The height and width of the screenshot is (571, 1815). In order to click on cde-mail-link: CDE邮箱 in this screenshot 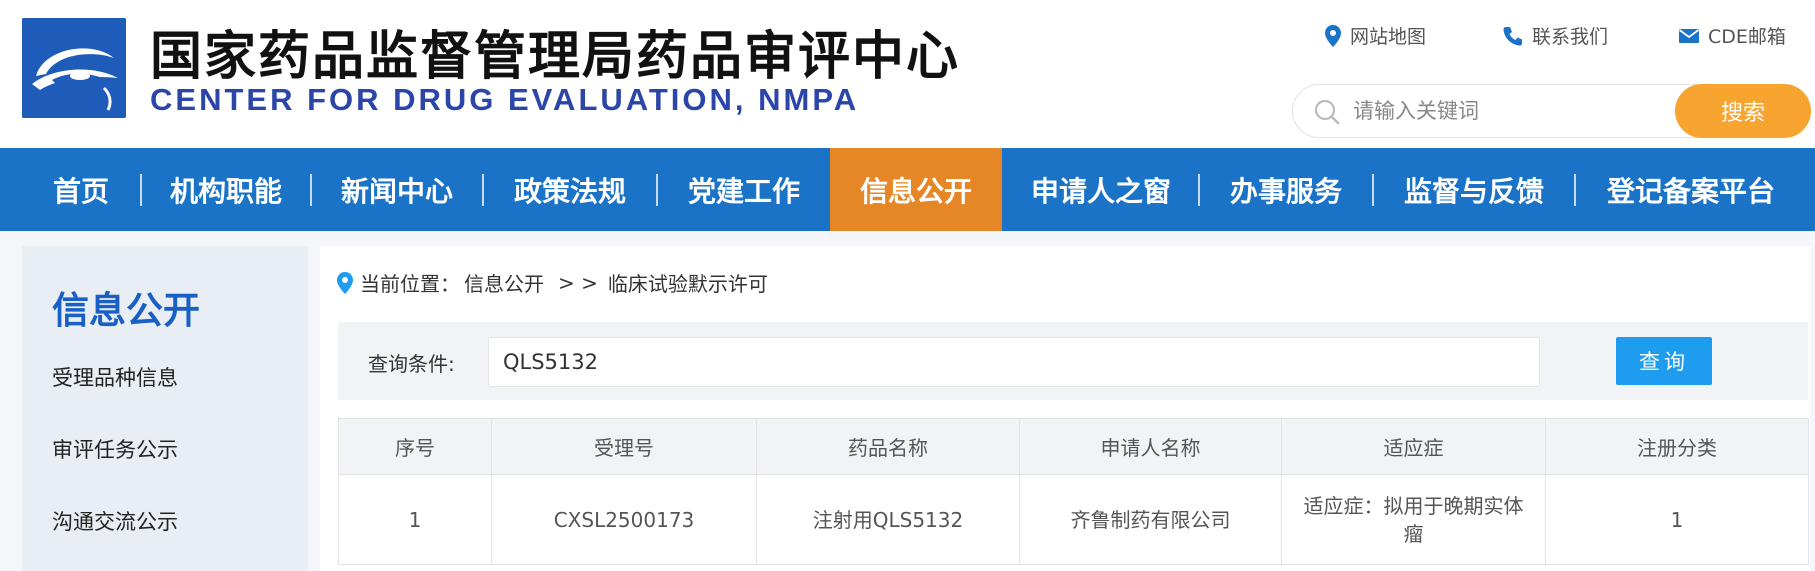, I will do `click(1732, 35)`.